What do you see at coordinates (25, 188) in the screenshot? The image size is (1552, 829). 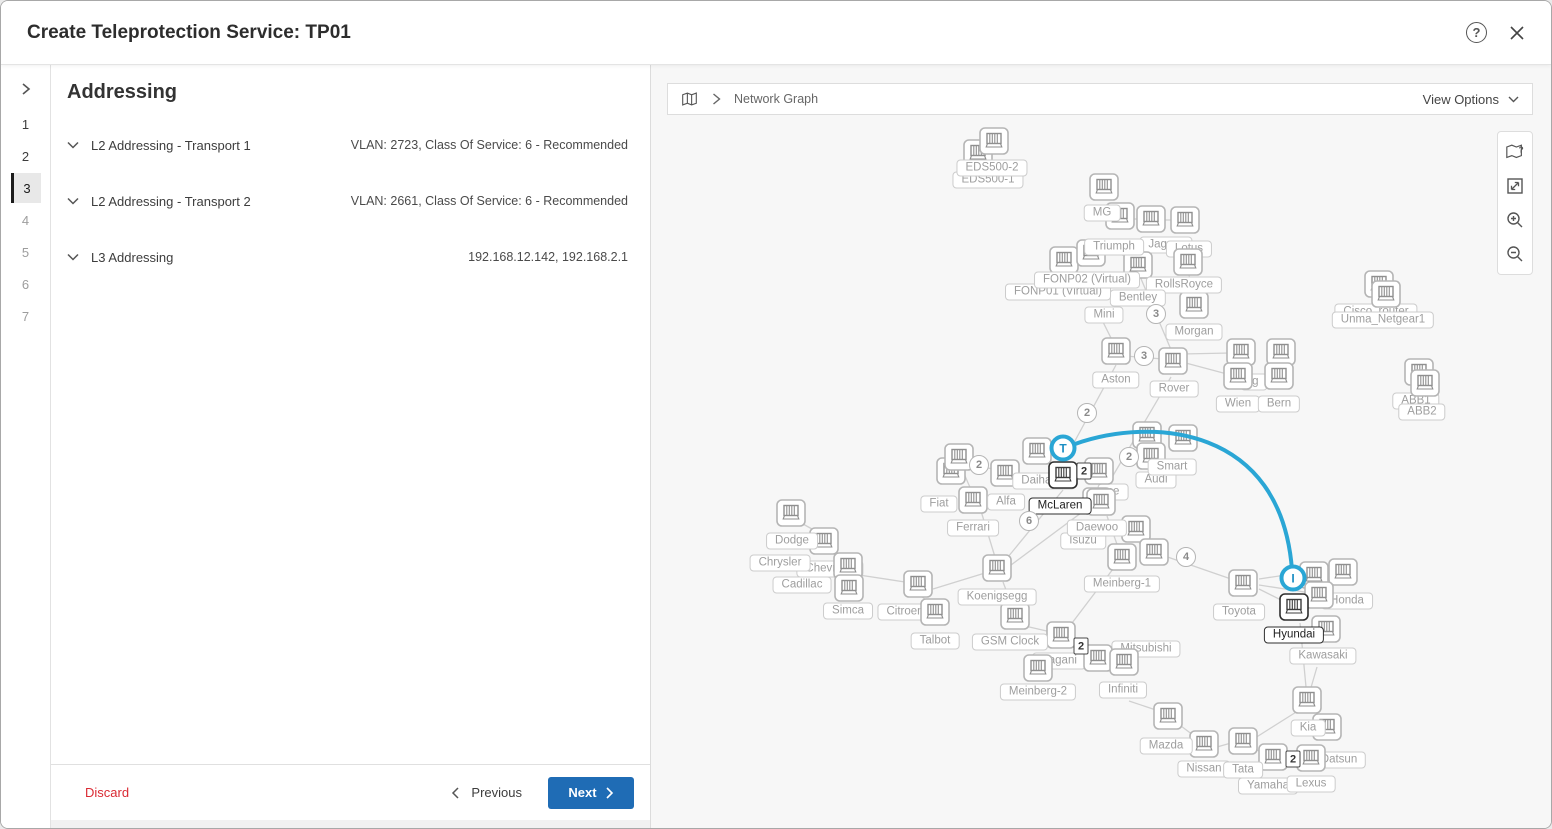 I see `wizard-step-3: 3` at bounding box center [25, 188].